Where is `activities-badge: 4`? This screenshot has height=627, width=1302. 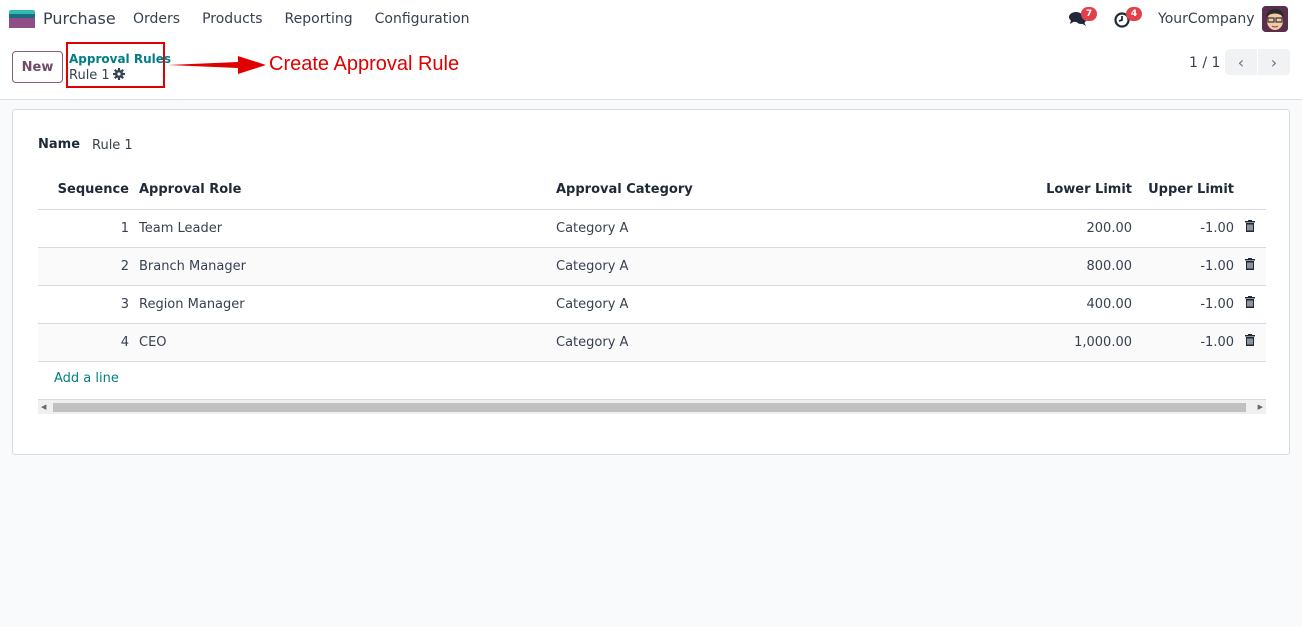 activities-badge: 4 is located at coordinates (1134, 14).